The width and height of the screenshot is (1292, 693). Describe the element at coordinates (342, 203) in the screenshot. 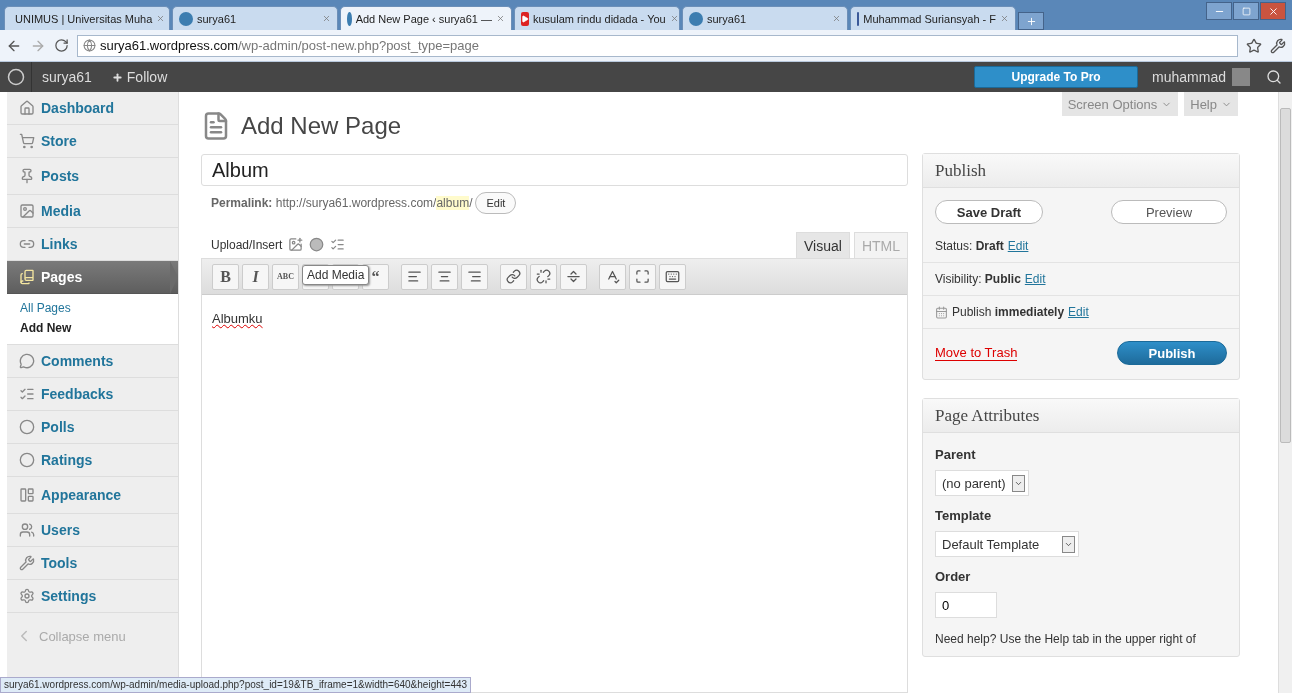

I see `permalink-text: Permalink: http://surya61.wordpress.com/album/` at that location.